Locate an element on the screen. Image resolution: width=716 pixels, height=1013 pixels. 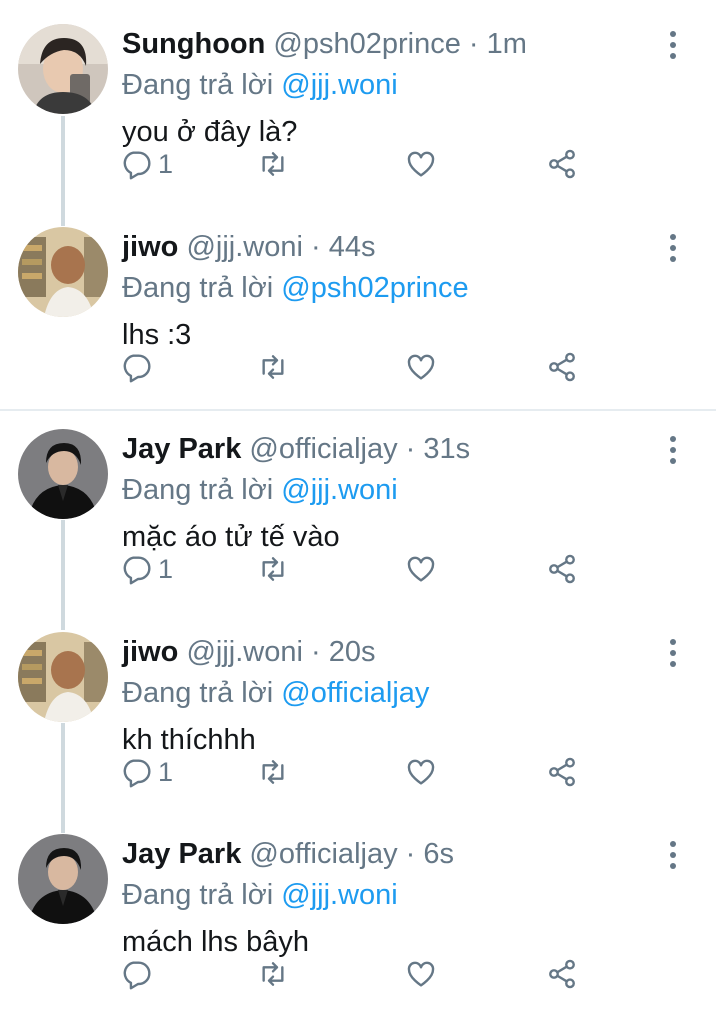
replying-to: Đang trả lời @psh02prince is located at coordinates (295, 288).